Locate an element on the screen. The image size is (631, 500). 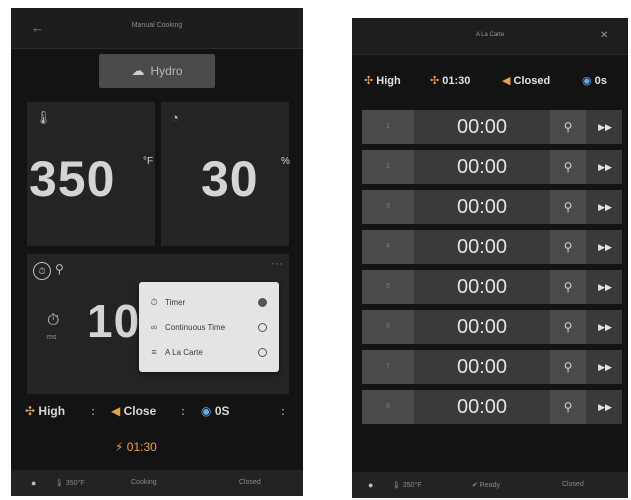
menu-item-timer: ⏱ Timer is located at coordinates (209, 302).